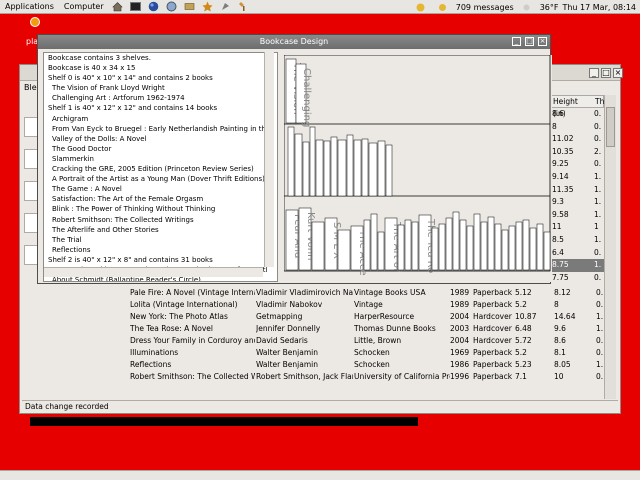 This screenshot has width=640, height=480. I want to click on table-cell: Vladimir Nabokov, so click(289, 304).